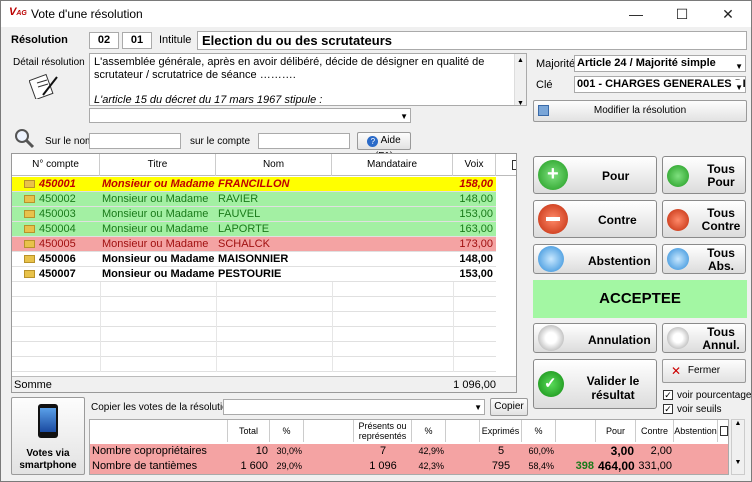 This screenshot has height=482, width=752. Describe the element at coordinates (250, 115) in the screenshot. I see `detail-select: ▼` at that location.